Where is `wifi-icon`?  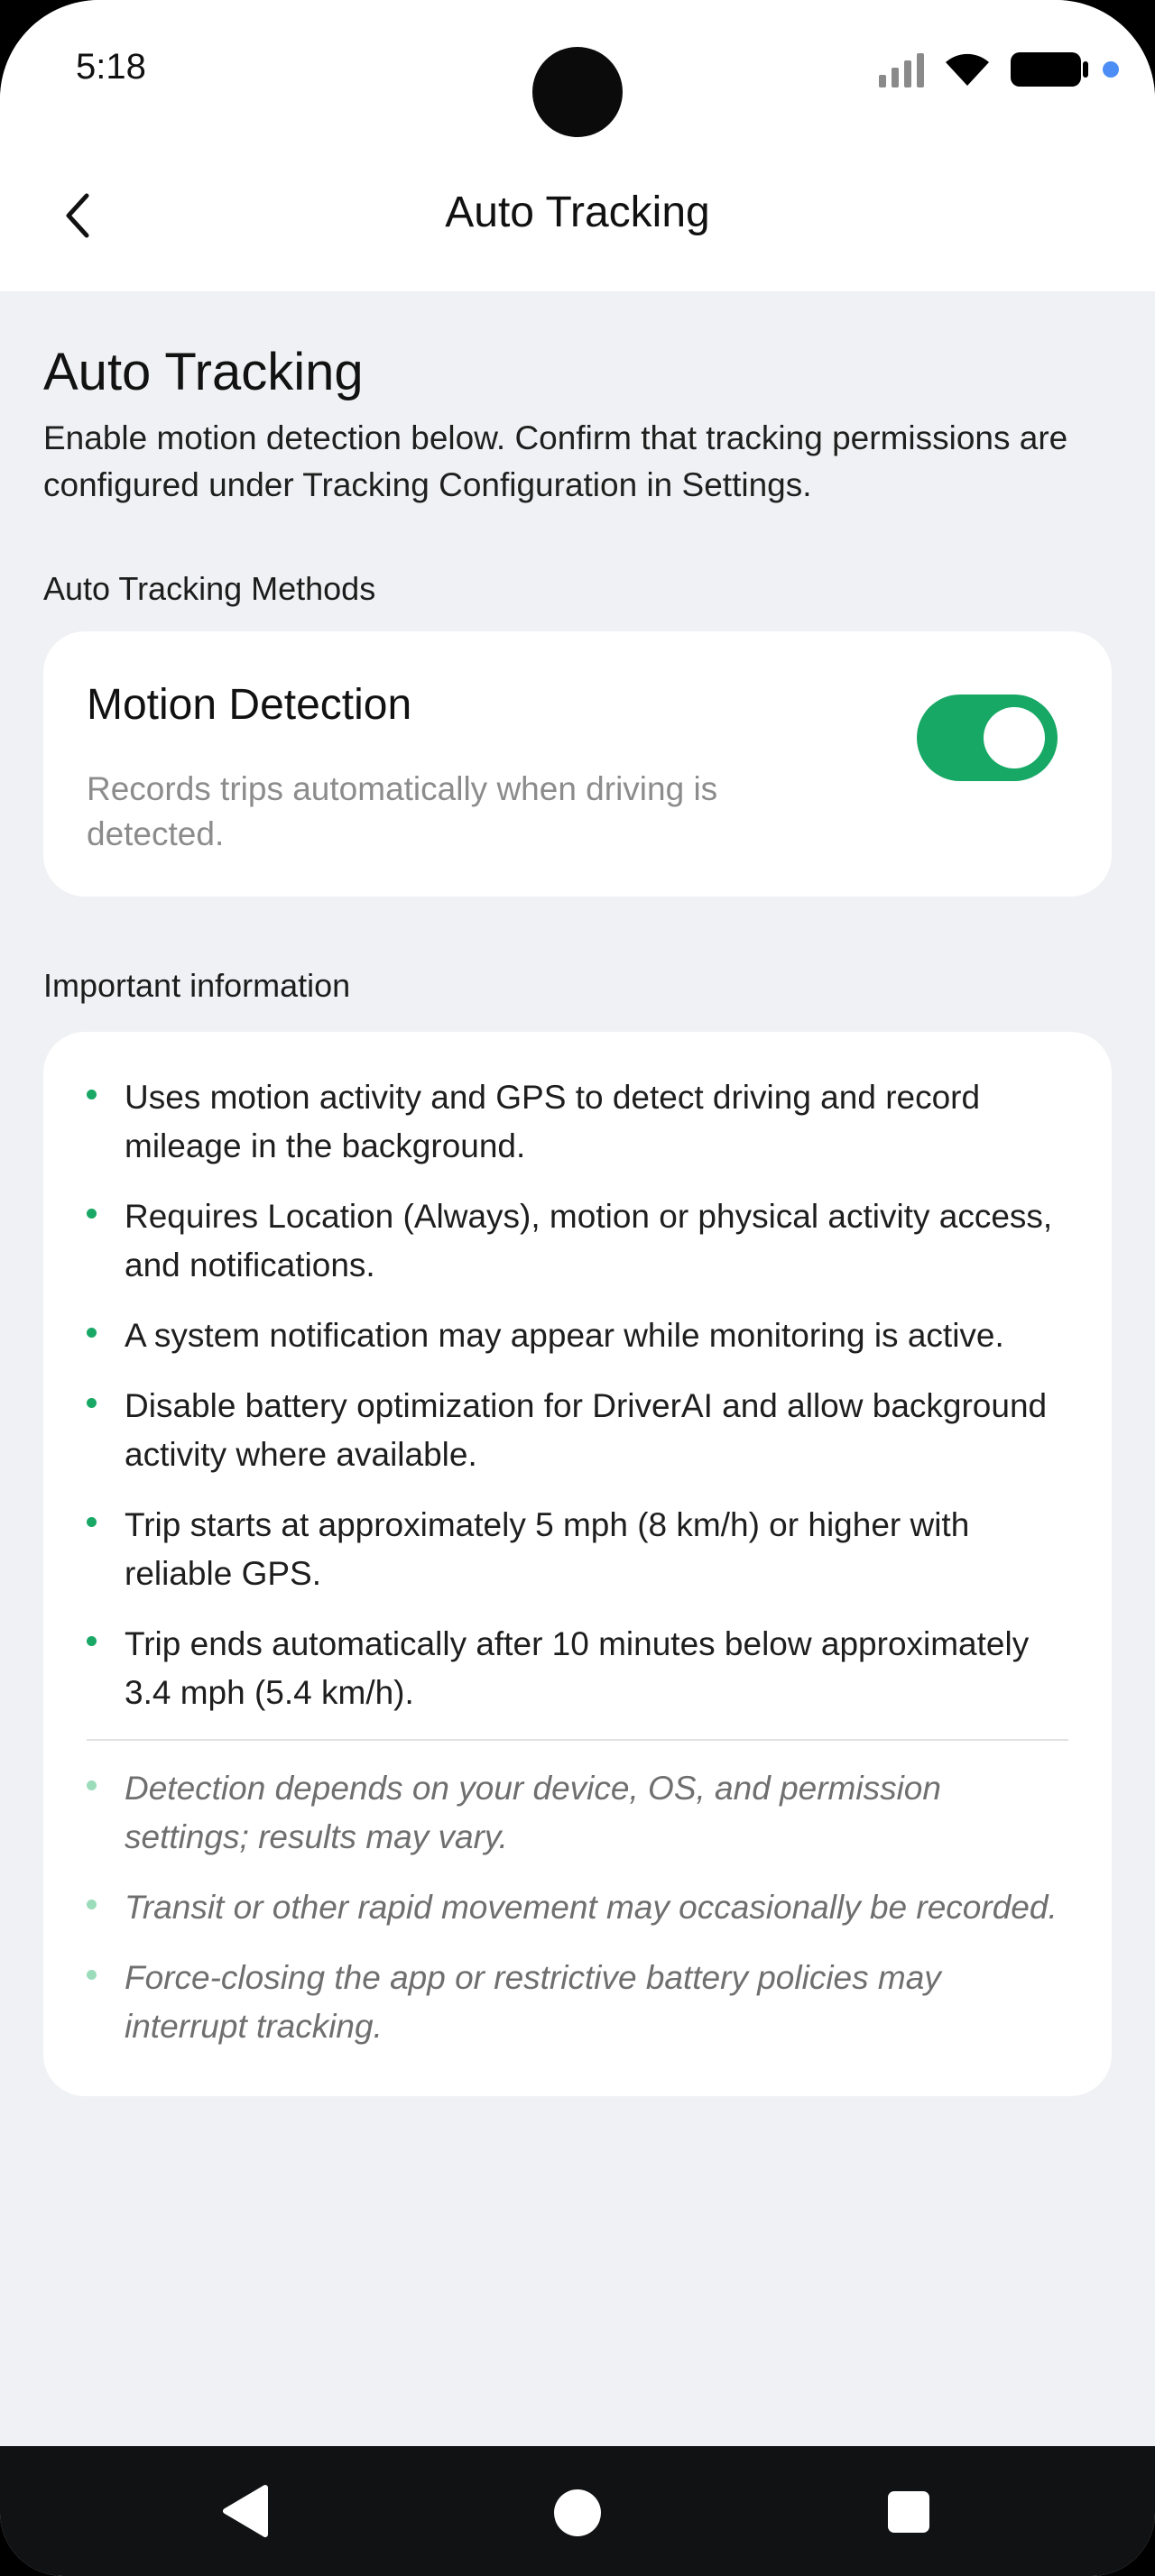 wifi-icon is located at coordinates (967, 69).